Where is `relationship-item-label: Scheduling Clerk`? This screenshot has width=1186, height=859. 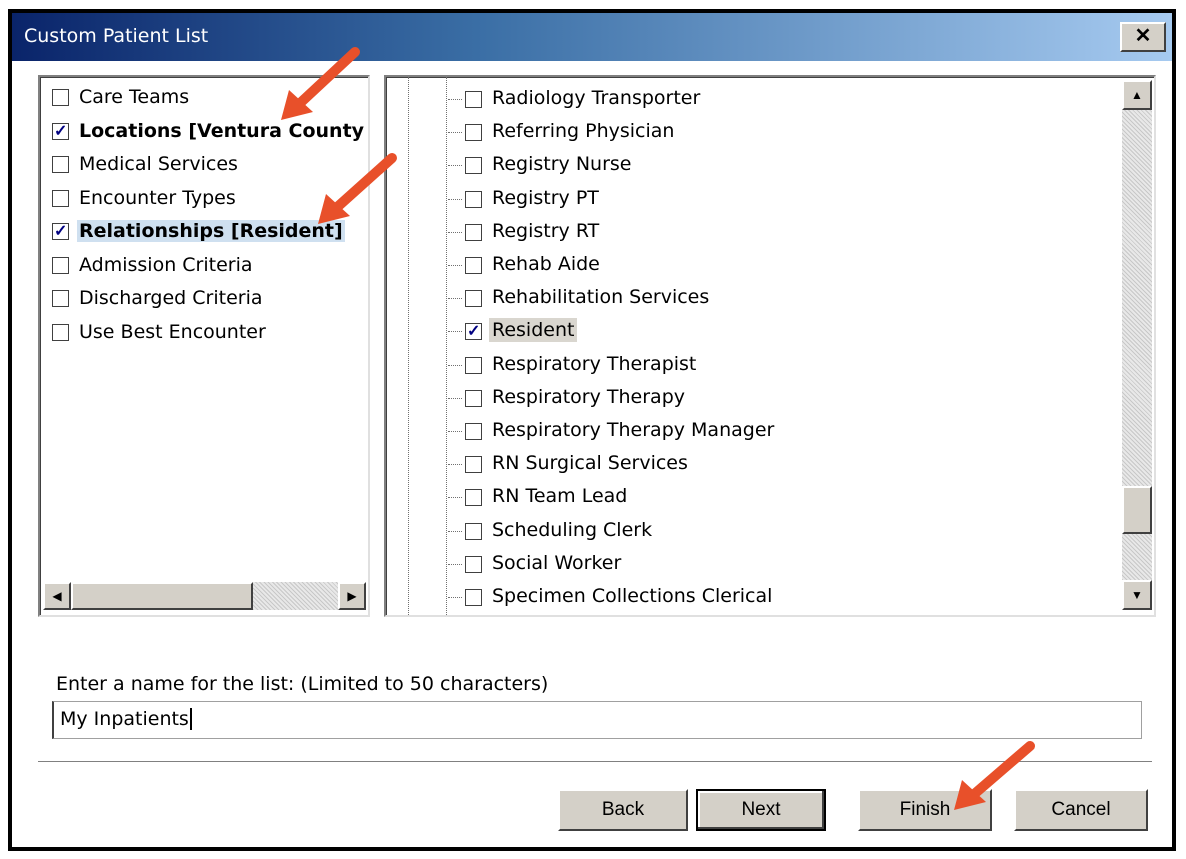 relationship-item-label: Scheduling Clerk is located at coordinates (572, 529).